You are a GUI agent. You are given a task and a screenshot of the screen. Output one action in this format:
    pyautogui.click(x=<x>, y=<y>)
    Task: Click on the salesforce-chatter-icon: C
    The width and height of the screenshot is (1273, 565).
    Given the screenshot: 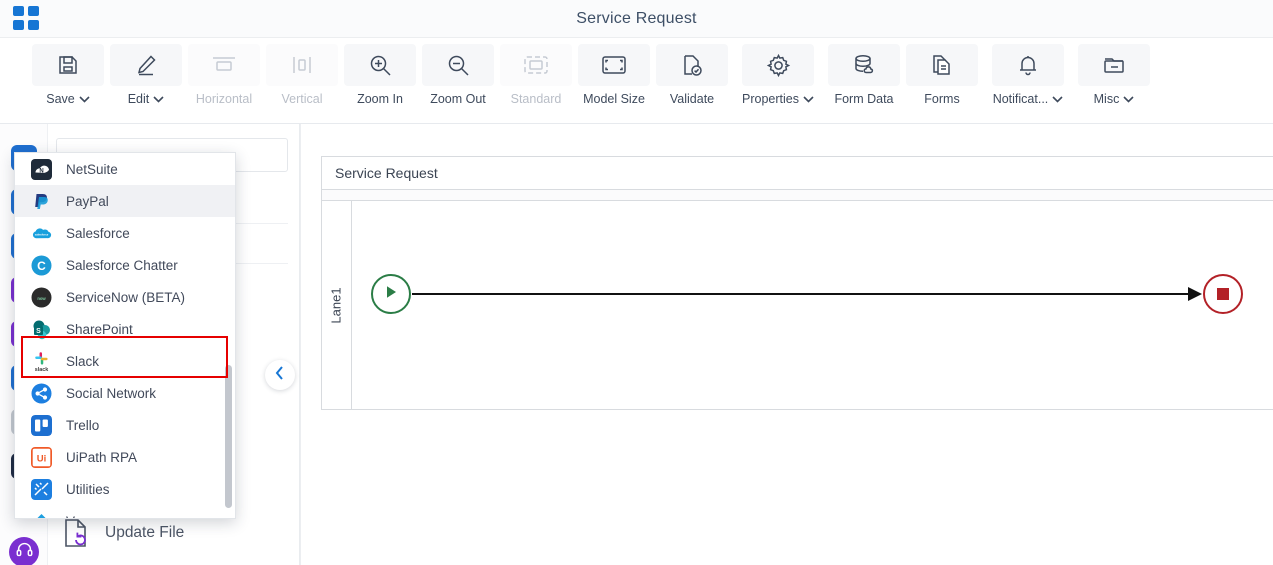 What is the action you would take?
    pyautogui.click(x=41, y=265)
    